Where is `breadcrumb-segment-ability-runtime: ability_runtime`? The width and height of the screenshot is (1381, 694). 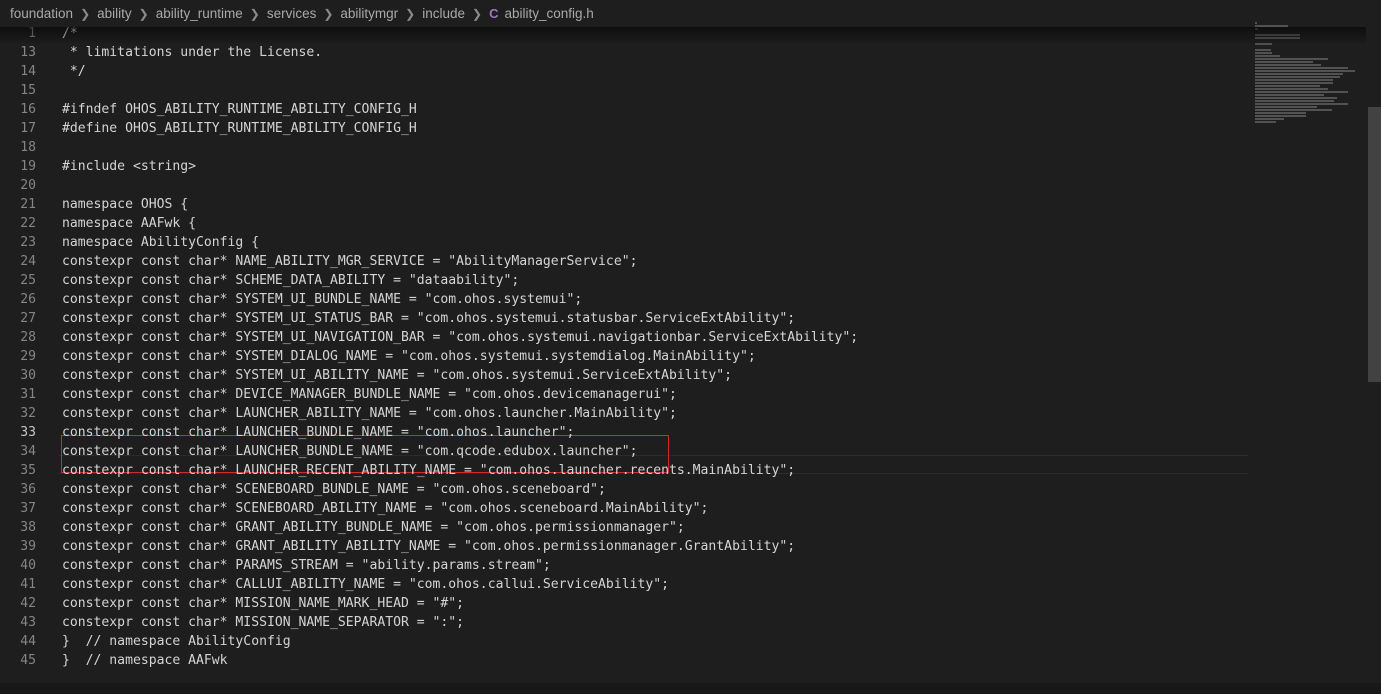
breadcrumb-segment-ability-runtime: ability_runtime is located at coordinates (199, 13).